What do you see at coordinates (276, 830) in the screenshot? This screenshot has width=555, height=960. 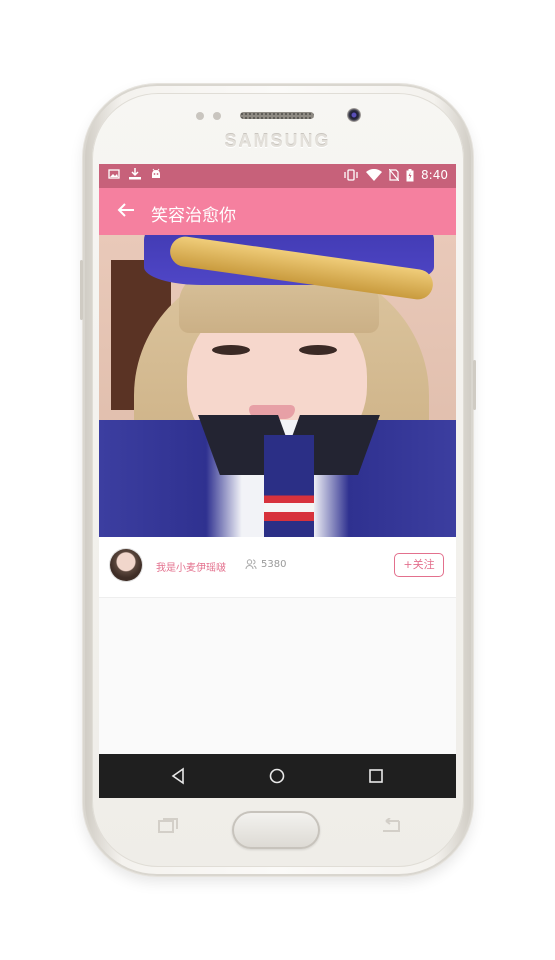 I see `home-hardware-button` at bounding box center [276, 830].